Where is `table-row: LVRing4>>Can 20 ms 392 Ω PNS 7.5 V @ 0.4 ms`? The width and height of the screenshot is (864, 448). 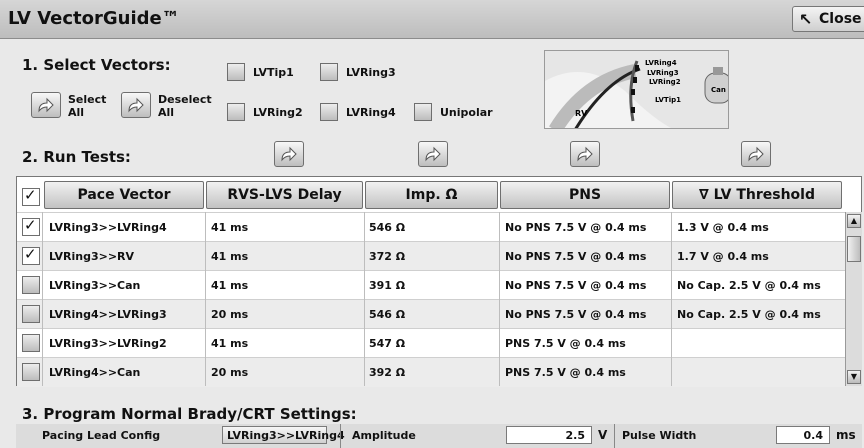 table-row: LVRing4>>Can 20 ms 392 Ω PNS 7.5 V @ 0.4 ms is located at coordinates (431, 372).